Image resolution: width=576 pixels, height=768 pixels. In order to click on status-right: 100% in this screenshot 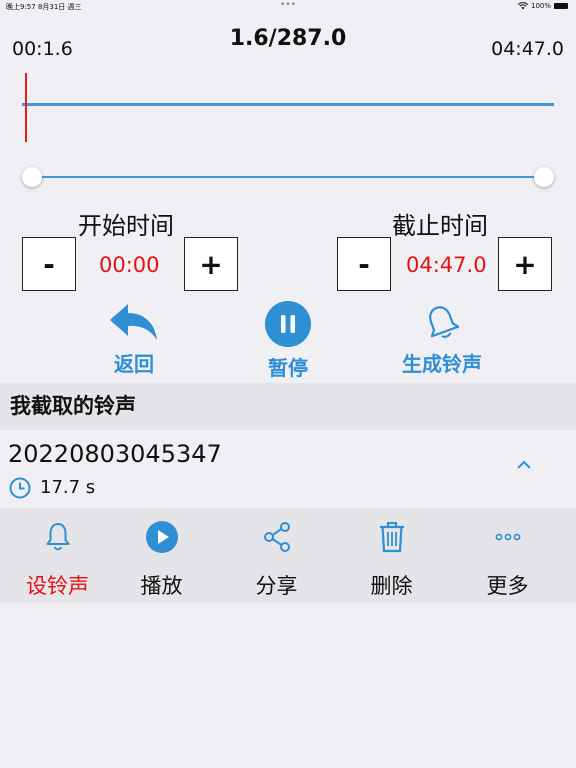, I will do `click(542, 6)`.